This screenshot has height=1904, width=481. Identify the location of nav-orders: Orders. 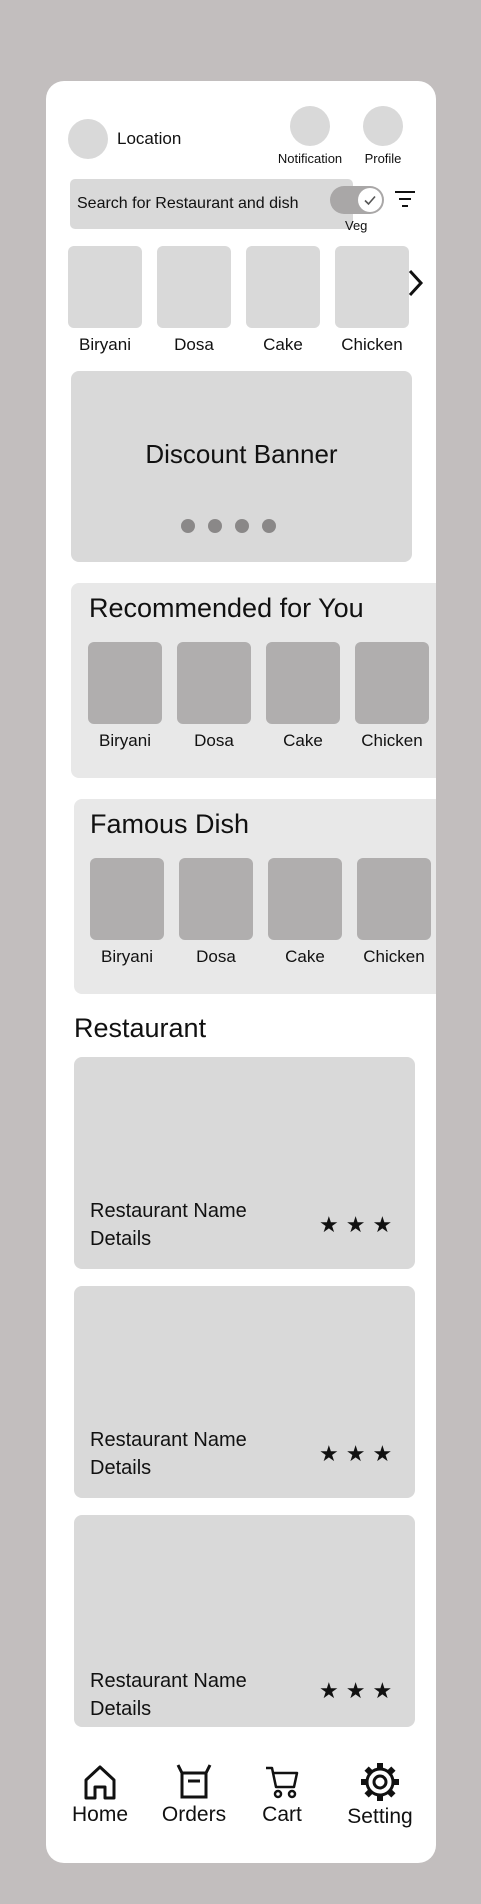
(194, 1795).